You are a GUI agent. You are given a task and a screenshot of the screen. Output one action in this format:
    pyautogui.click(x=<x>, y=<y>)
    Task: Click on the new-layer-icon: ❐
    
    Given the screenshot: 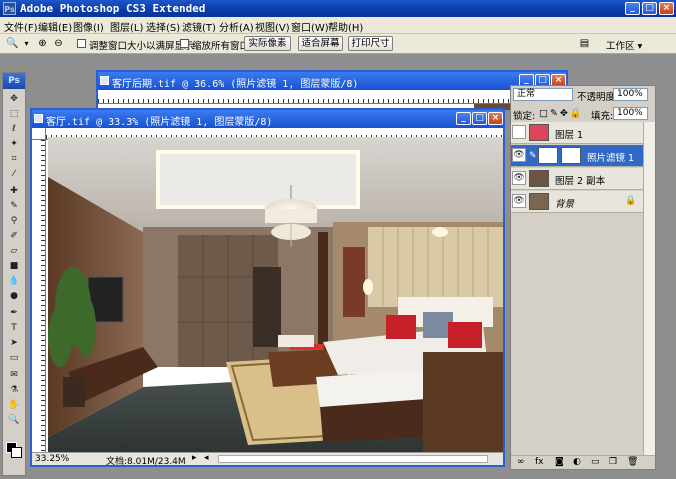 What is the action you would take?
    pyautogui.click(x=613, y=462)
    